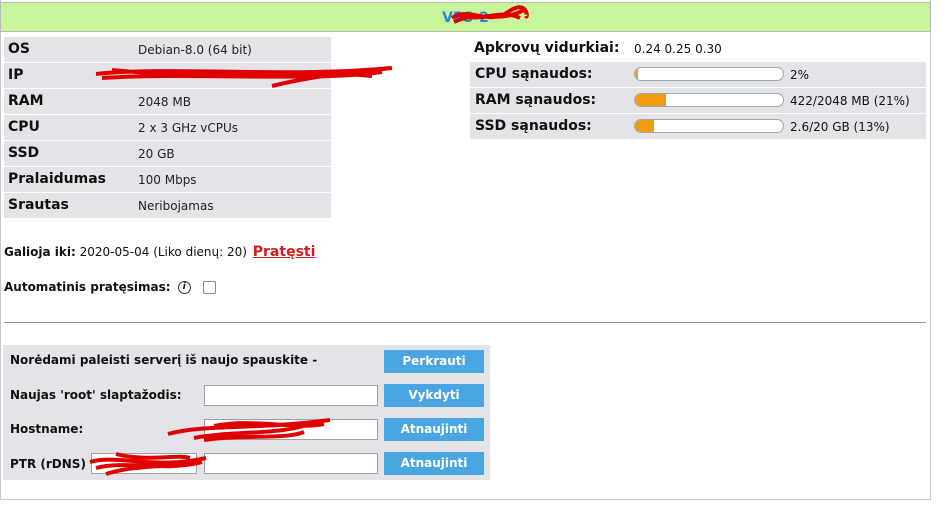 Image resolution: width=945 pixels, height=512 pixels. Describe the element at coordinates (164, 102) in the screenshot. I see `spec-value: 2048 MB` at that location.